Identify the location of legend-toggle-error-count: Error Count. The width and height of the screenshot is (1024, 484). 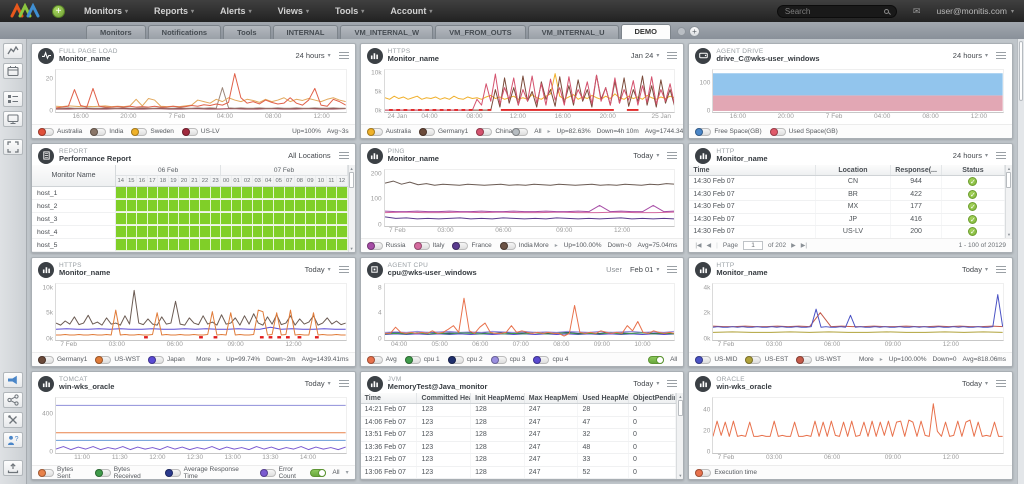
(285, 472).